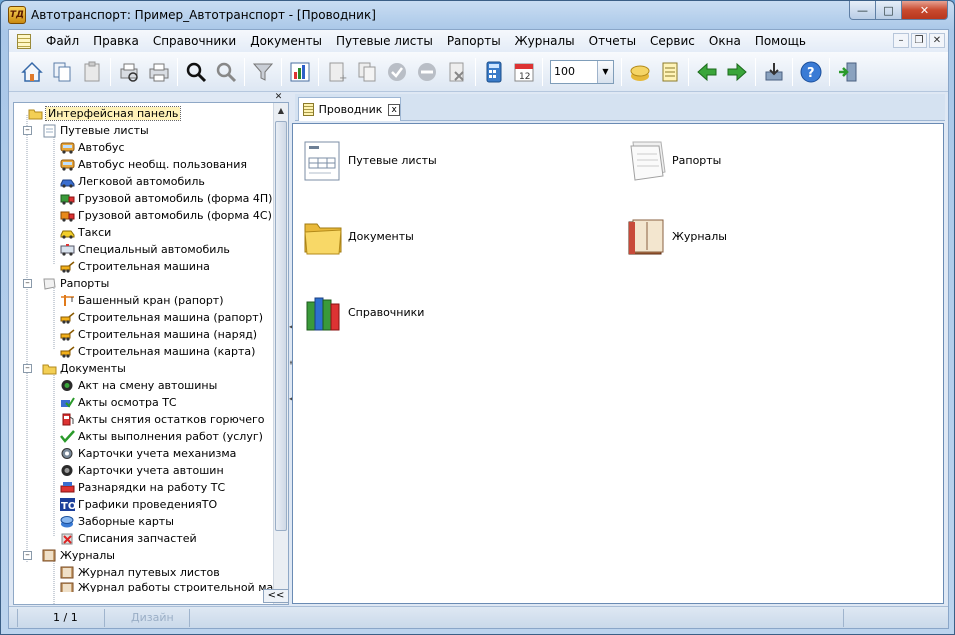 This screenshot has height=635, width=955. I want to click on tree-group-journals: Журналы, so click(78, 555).